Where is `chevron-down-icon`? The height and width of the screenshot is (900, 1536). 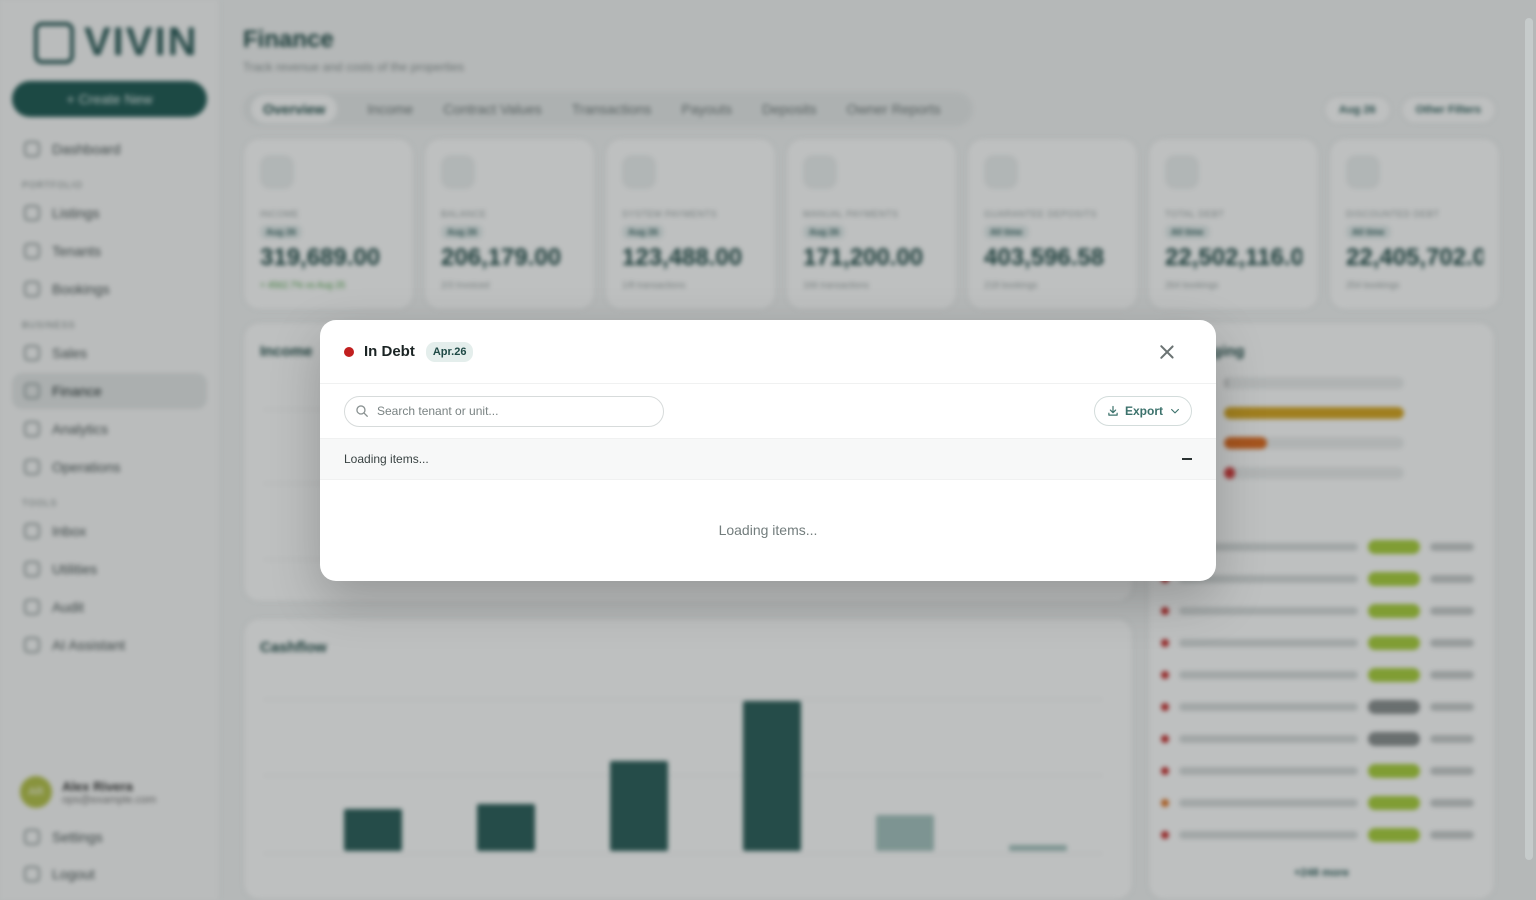 chevron-down-icon is located at coordinates (1175, 411).